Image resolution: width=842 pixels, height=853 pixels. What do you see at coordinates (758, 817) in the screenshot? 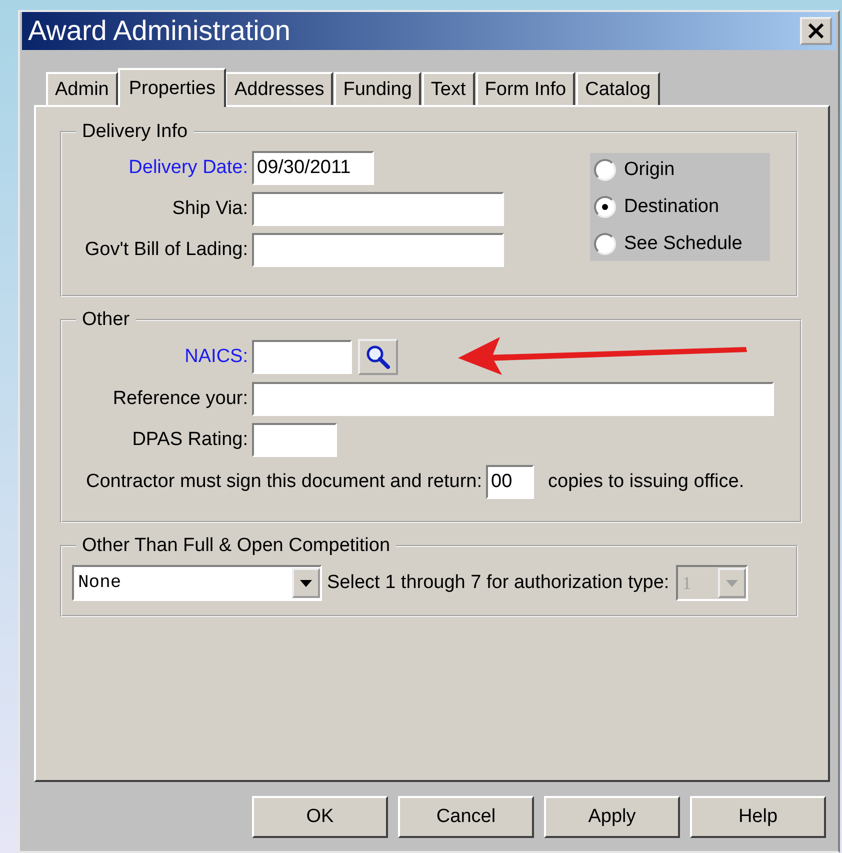
I see `dialog-button: Help` at bounding box center [758, 817].